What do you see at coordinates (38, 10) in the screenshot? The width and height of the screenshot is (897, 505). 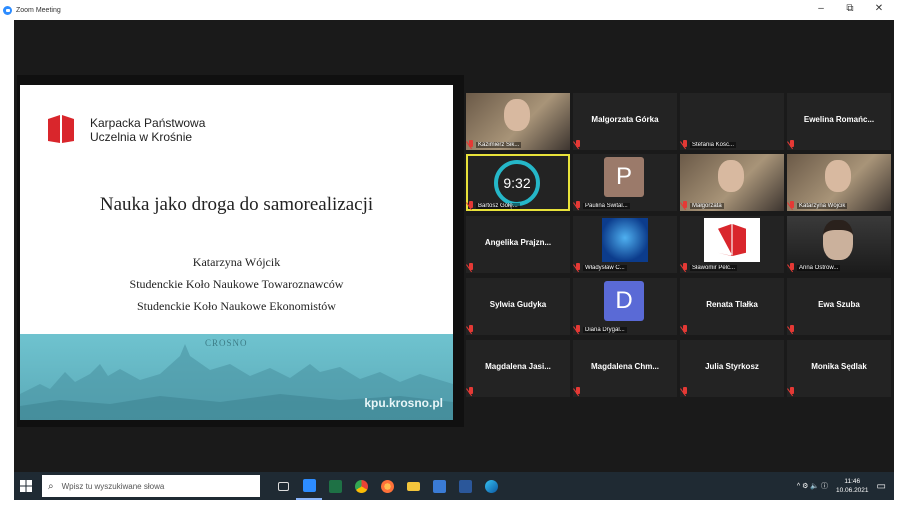 I see `window-title: Zoom Meeting` at bounding box center [38, 10].